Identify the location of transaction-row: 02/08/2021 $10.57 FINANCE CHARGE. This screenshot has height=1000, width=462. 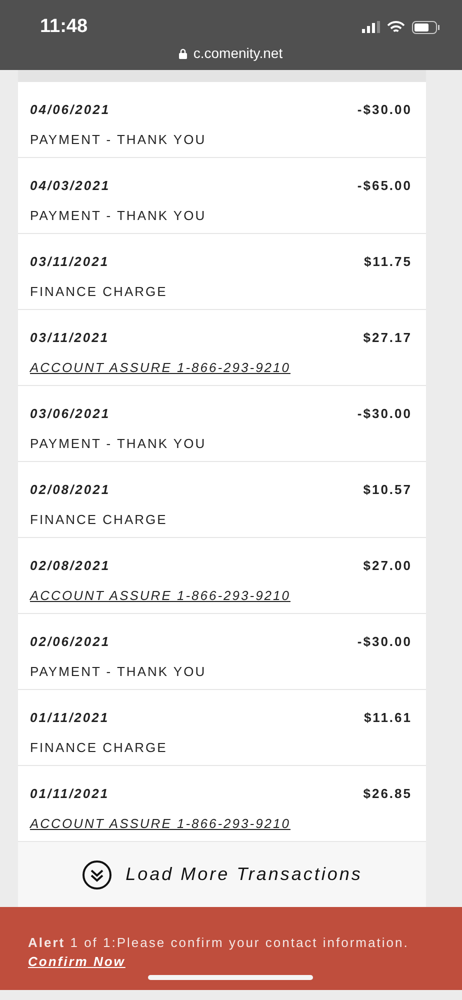
(222, 500).